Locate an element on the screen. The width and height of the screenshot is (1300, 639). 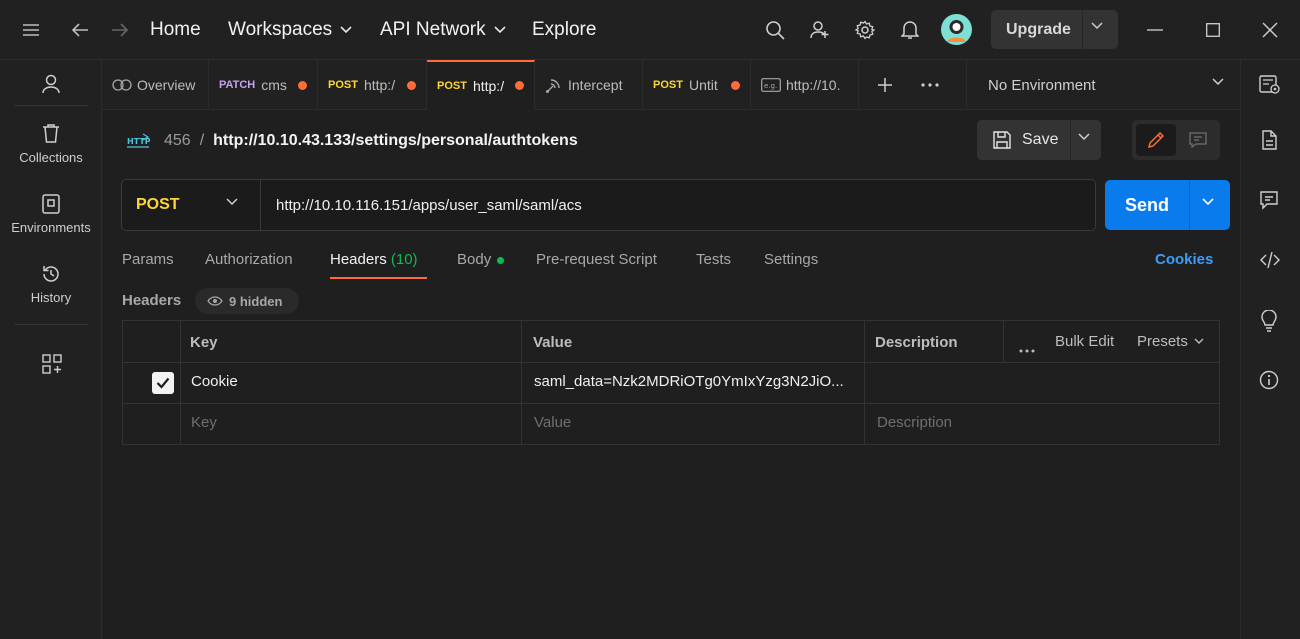
header-key-cell: Cookie is located at coordinates (214, 381).